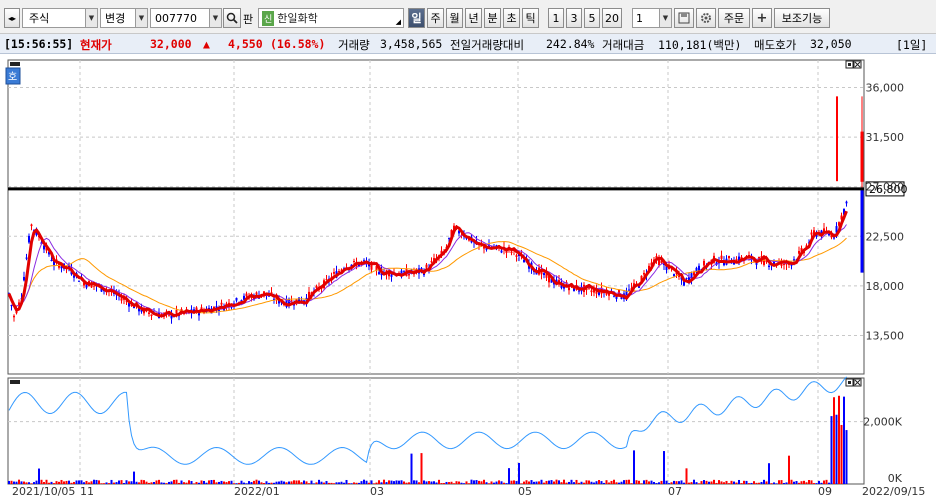 This screenshot has height=496, width=936. What do you see at coordinates (885, 187) in the screenshot?
I see `price-tick-label: 27,000` at bounding box center [885, 187].